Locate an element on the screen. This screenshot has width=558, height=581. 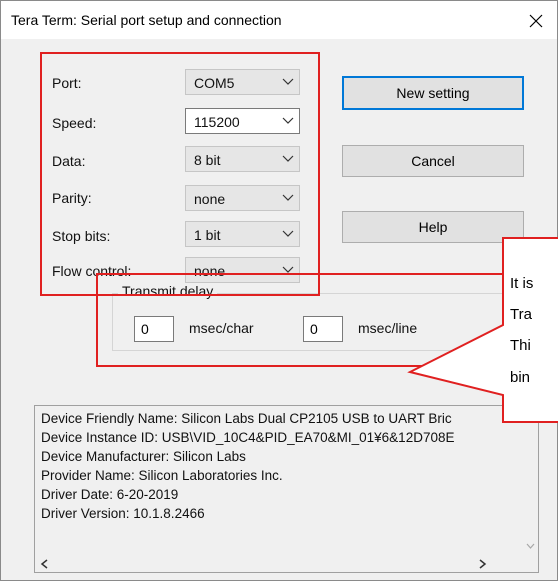
close-icon is located at coordinates (536, 21).